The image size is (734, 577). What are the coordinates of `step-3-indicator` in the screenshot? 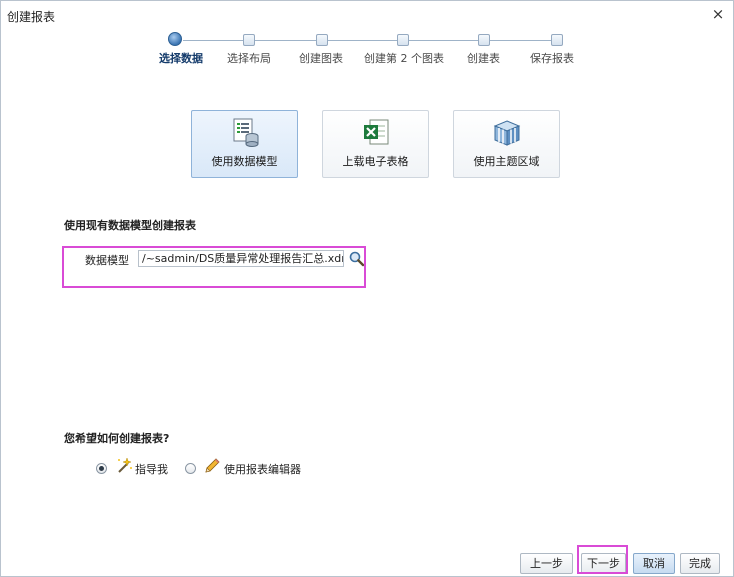 It's located at (322, 40).